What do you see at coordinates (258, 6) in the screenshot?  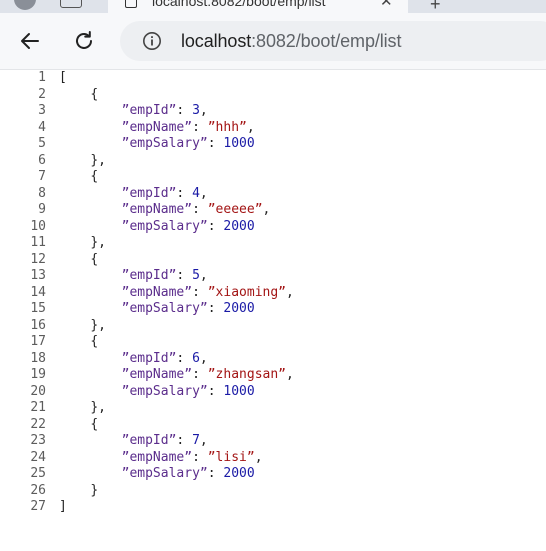 I see `browser-tab: localhost:8082/boot/emp/list ✕` at bounding box center [258, 6].